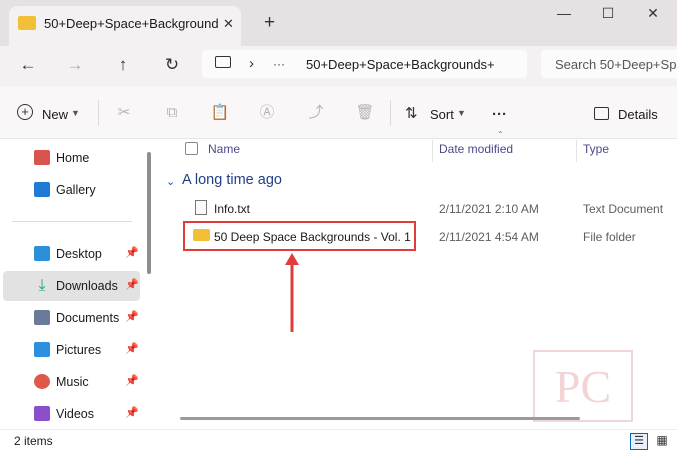 This screenshot has height=454, width=677. I want to click on refresh-button: ↻, so click(172, 65).